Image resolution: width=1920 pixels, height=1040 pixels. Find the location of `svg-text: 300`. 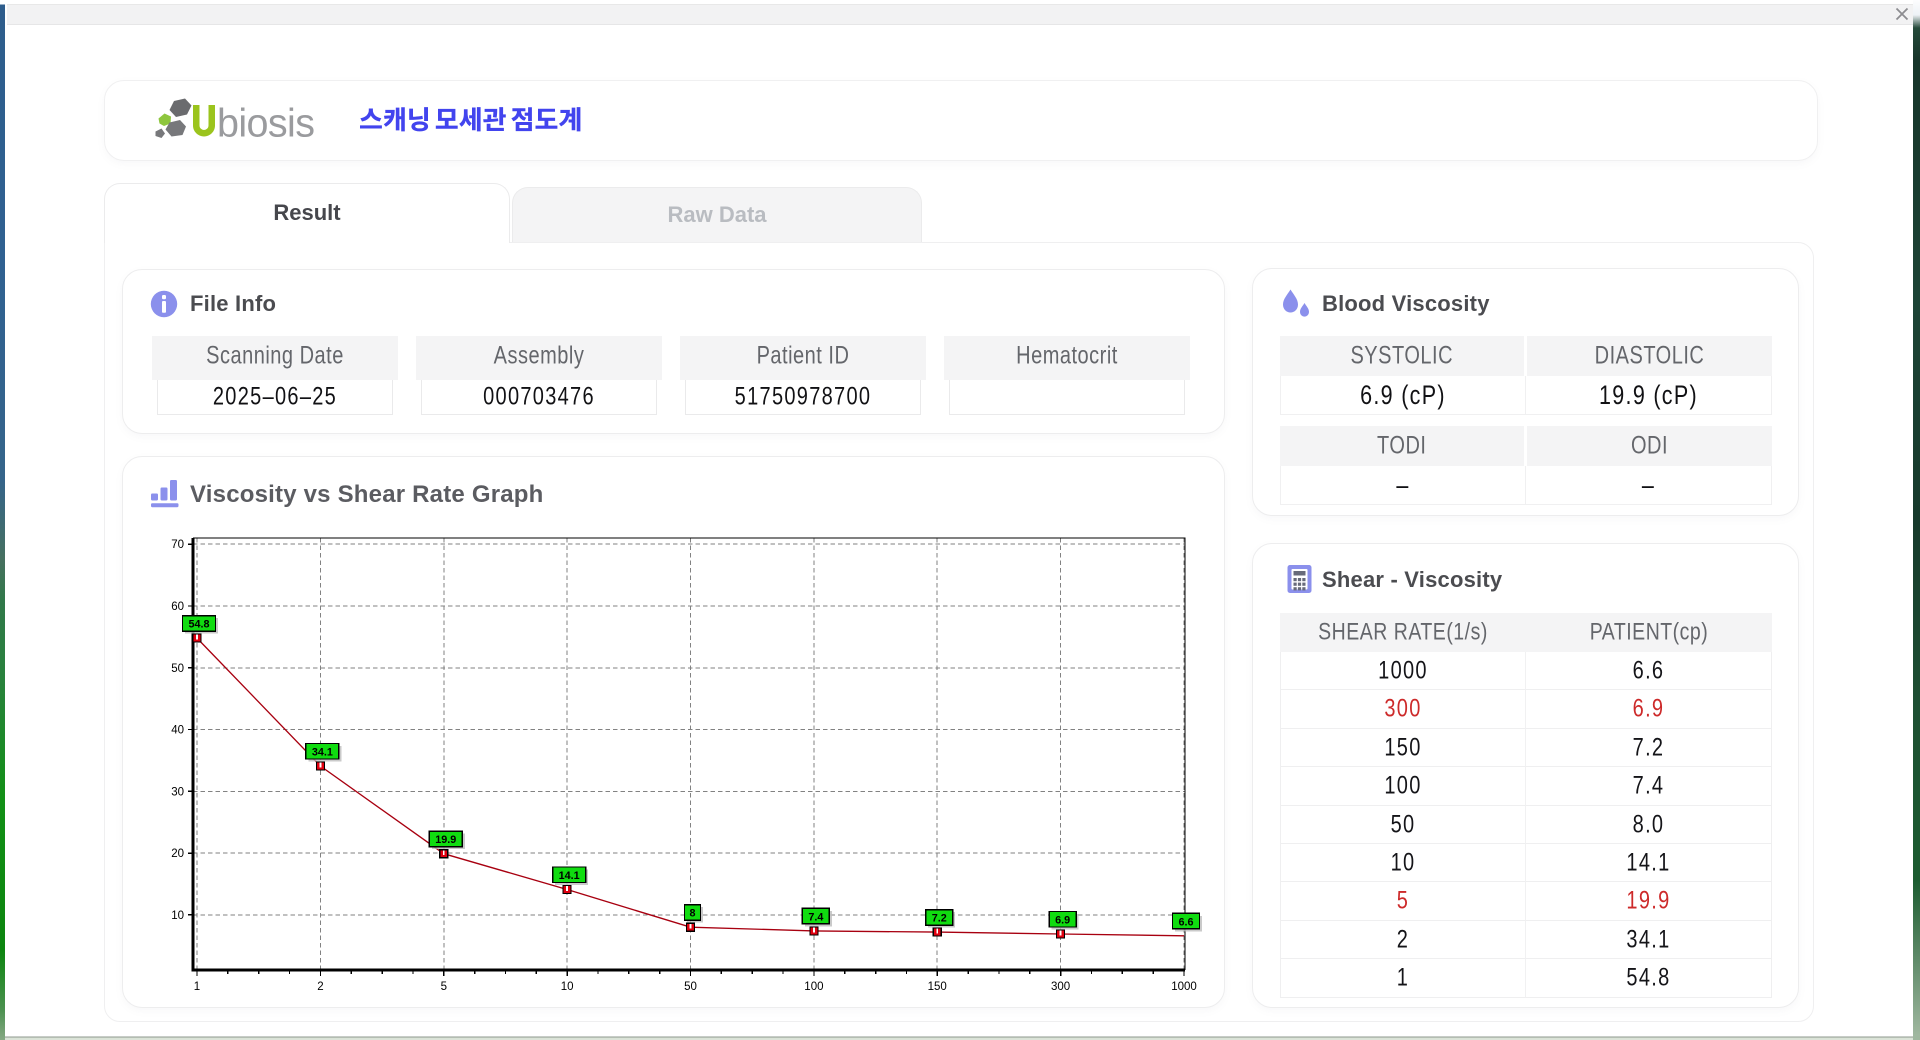

svg-text: 300 is located at coordinates (1060, 987).